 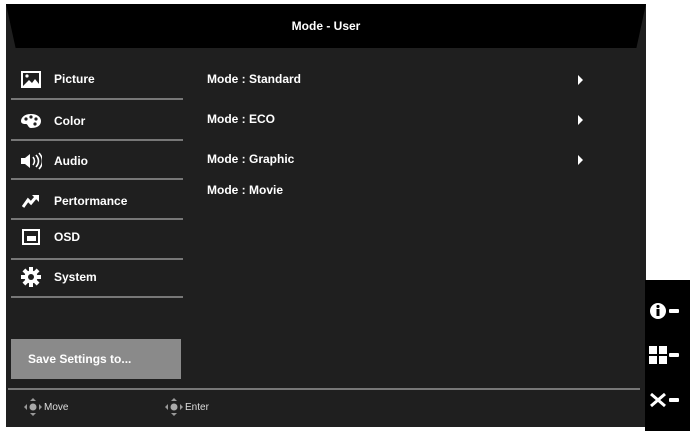 I want to click on info-key, so click(x=664, y=311).